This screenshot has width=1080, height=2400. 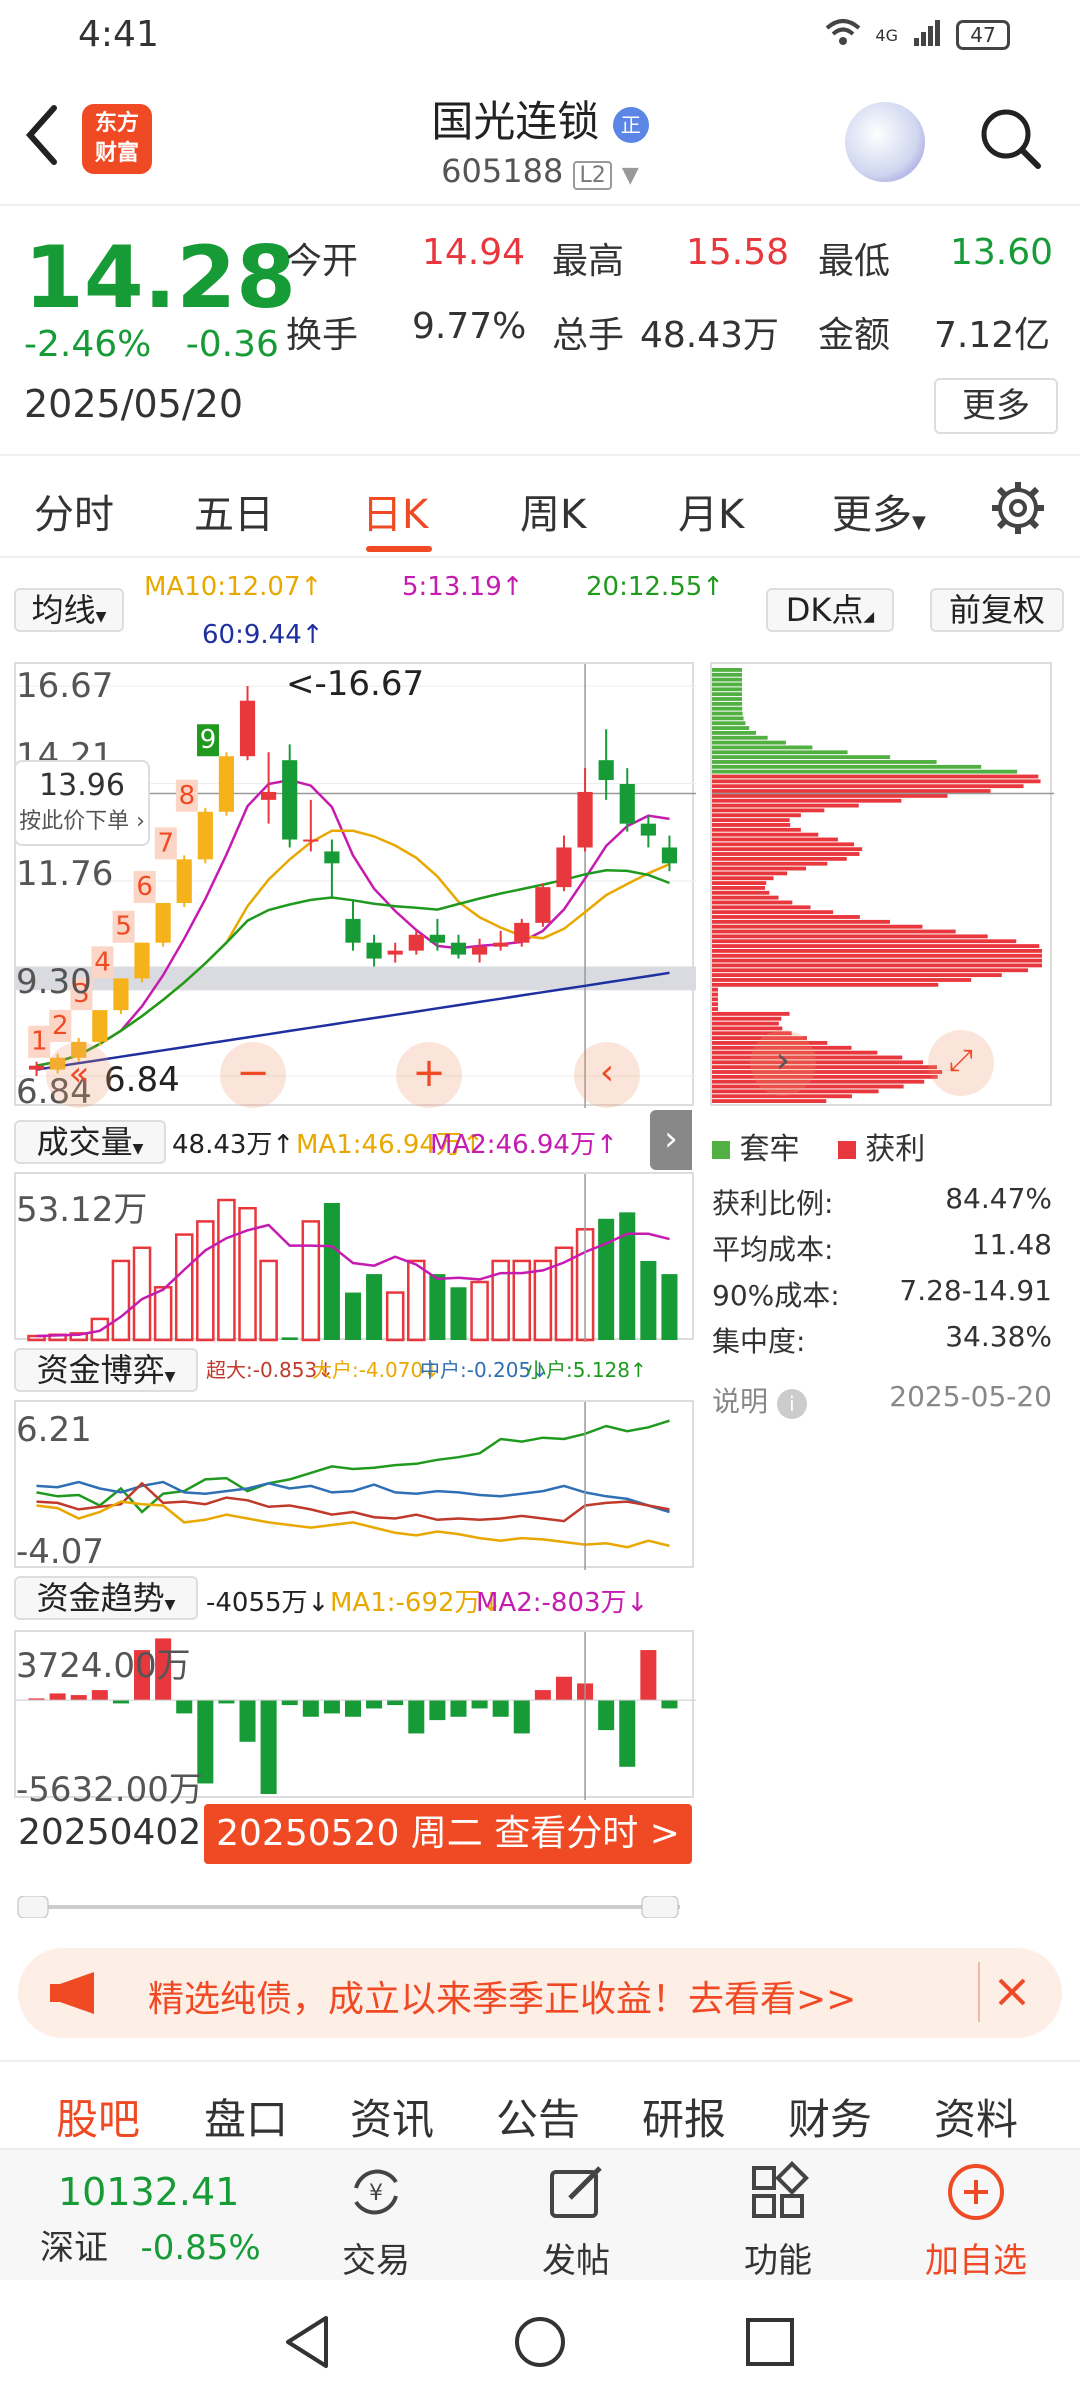 What do you see at coordinates (1008, 1992) in the screenshot?
I see `close-icon` at bounding box center [1008, 1992].